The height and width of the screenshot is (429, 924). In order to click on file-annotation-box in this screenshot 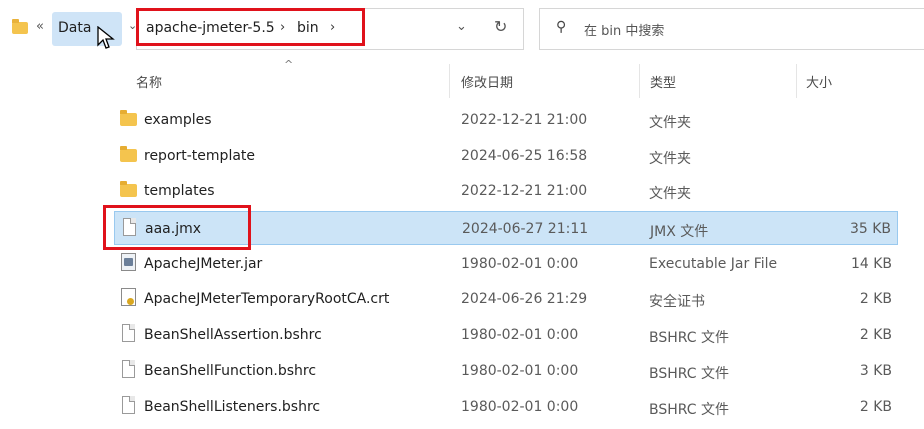, I will do `click(177, 227)`.